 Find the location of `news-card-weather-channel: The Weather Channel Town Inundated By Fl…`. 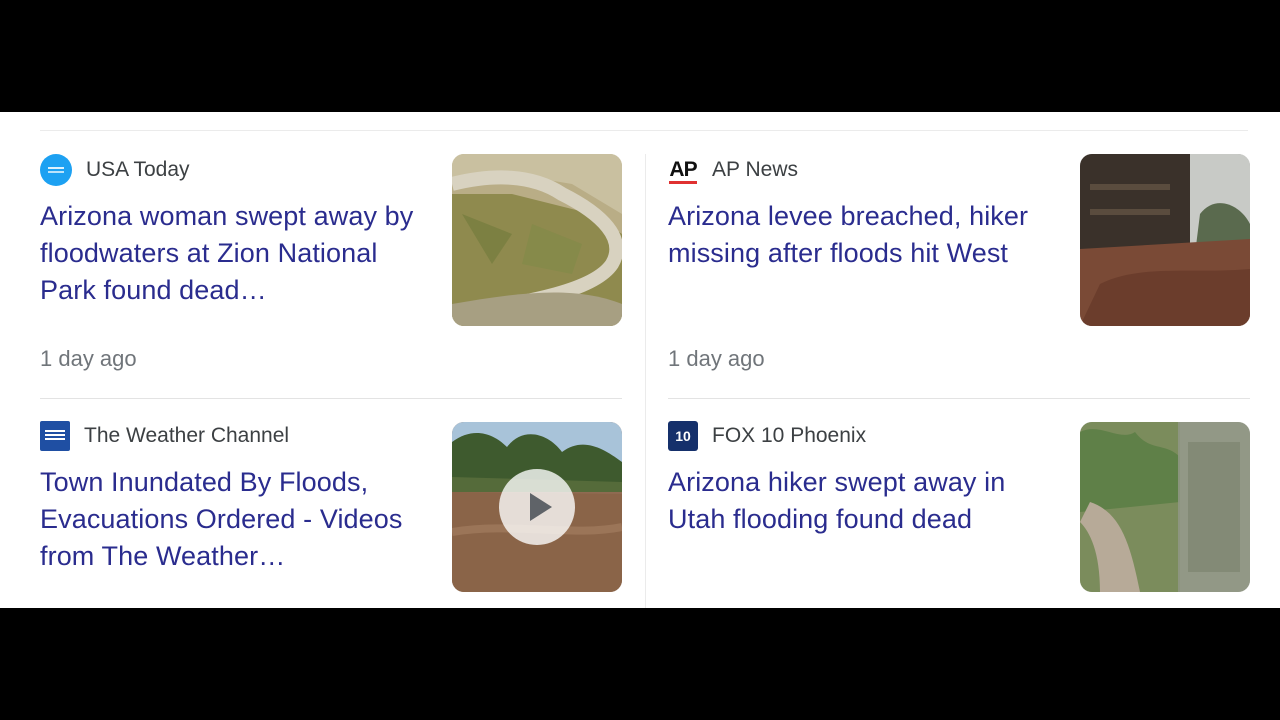

news-card-weather-channel: The Weather Channel Town Inundated By Fl… is located at coordinates (331, 506).